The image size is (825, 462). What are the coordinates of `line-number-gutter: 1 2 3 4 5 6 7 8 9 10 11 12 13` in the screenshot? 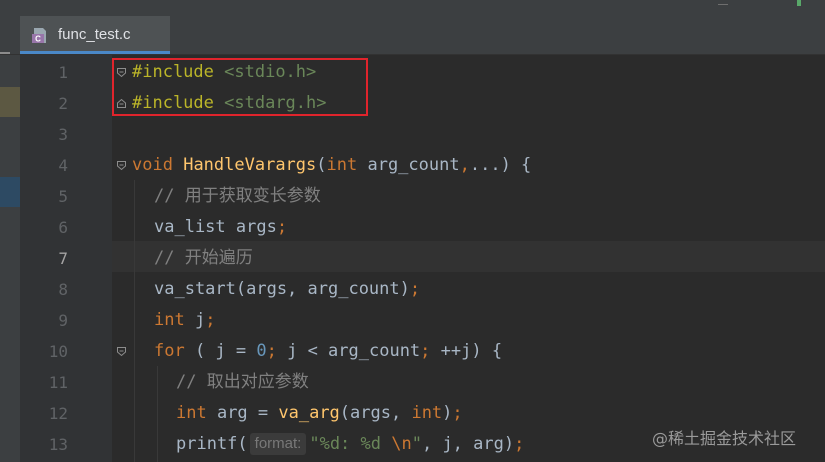 It's located at (66, 258).